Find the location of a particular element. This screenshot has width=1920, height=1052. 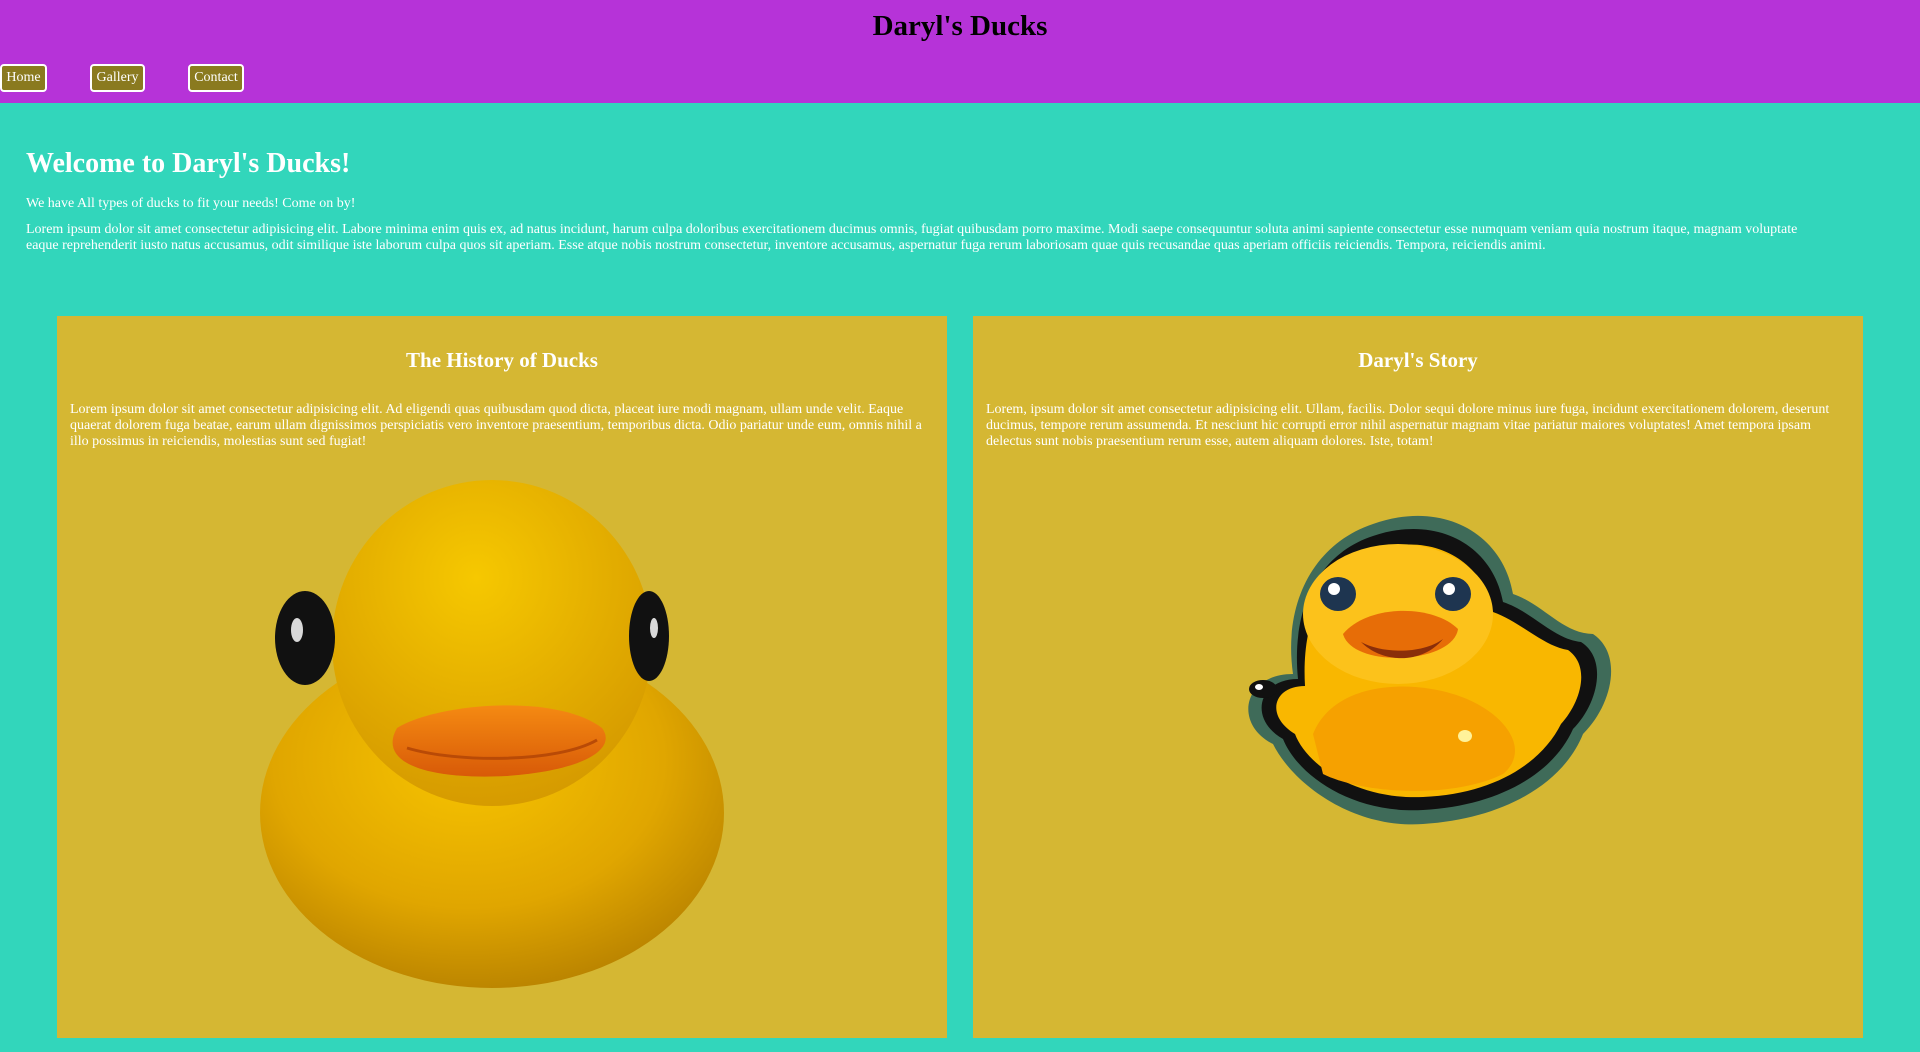

daryls-story-card-title: Daryl's Story is located at coordinates (1418, 360).